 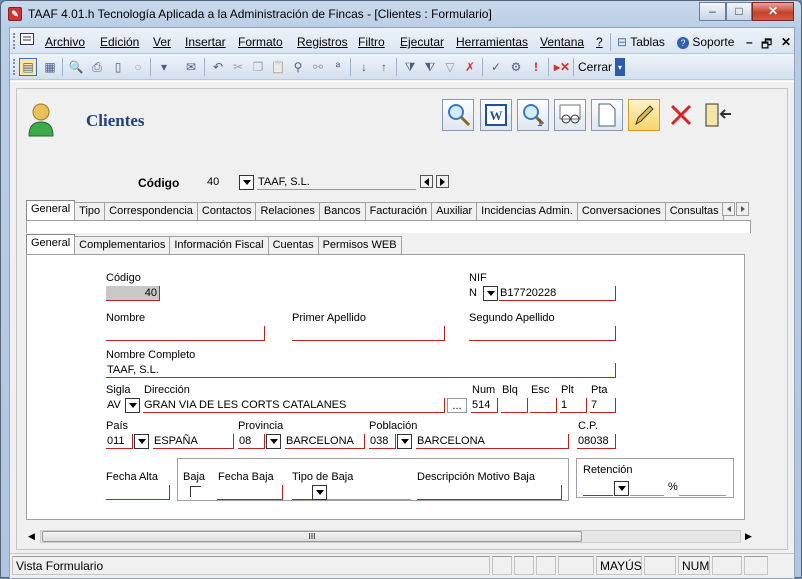 I want to click on menu-tablas: ⊟ Tablas, so click(x=641, y=42).